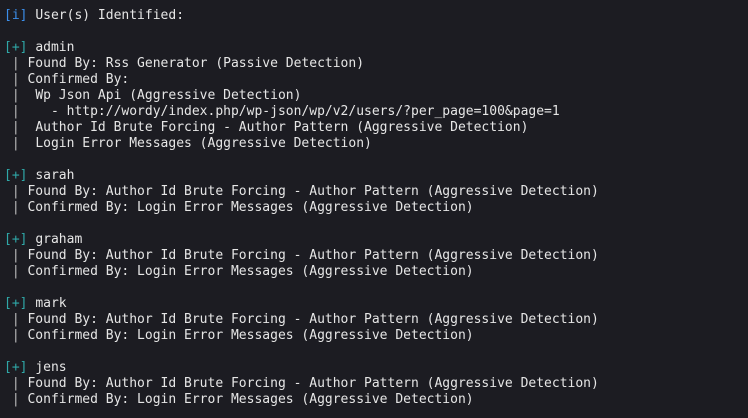  Describe the element at coordinates (55, 47) in the screenshot. I see `username: admin` at that location.